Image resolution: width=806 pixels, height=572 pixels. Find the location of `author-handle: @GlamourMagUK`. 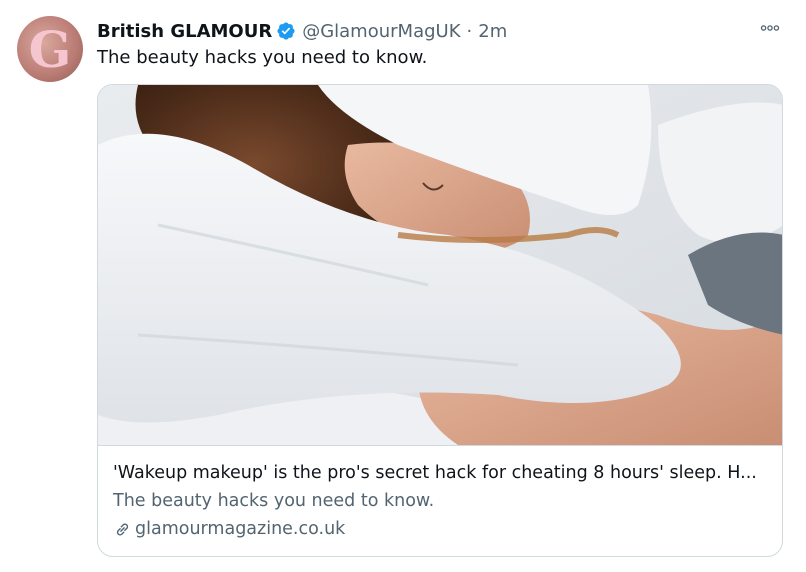

author-handle: @GlamourMagUK is located at coordinates (381, 31).